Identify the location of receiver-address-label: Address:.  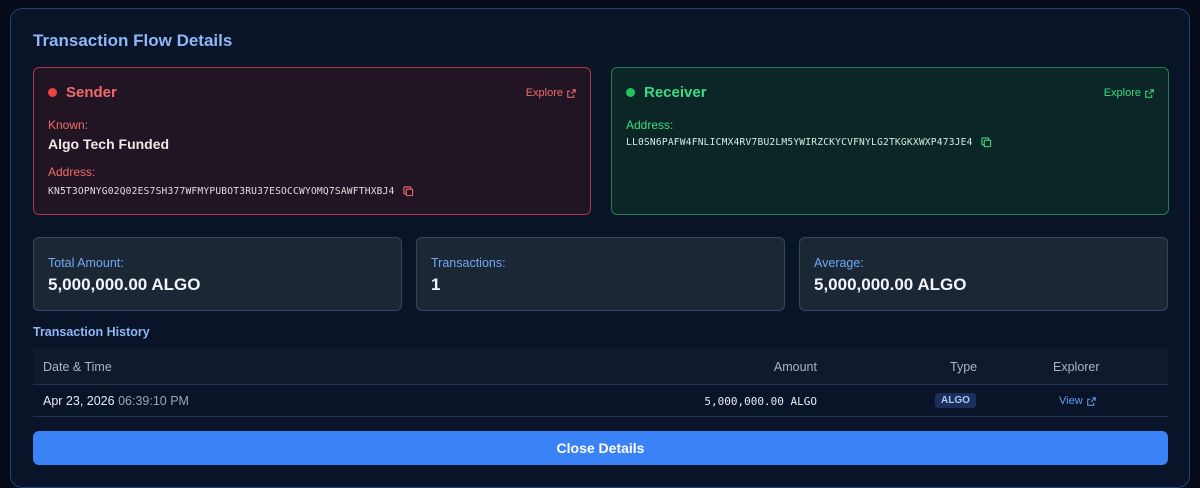
(650, 125).